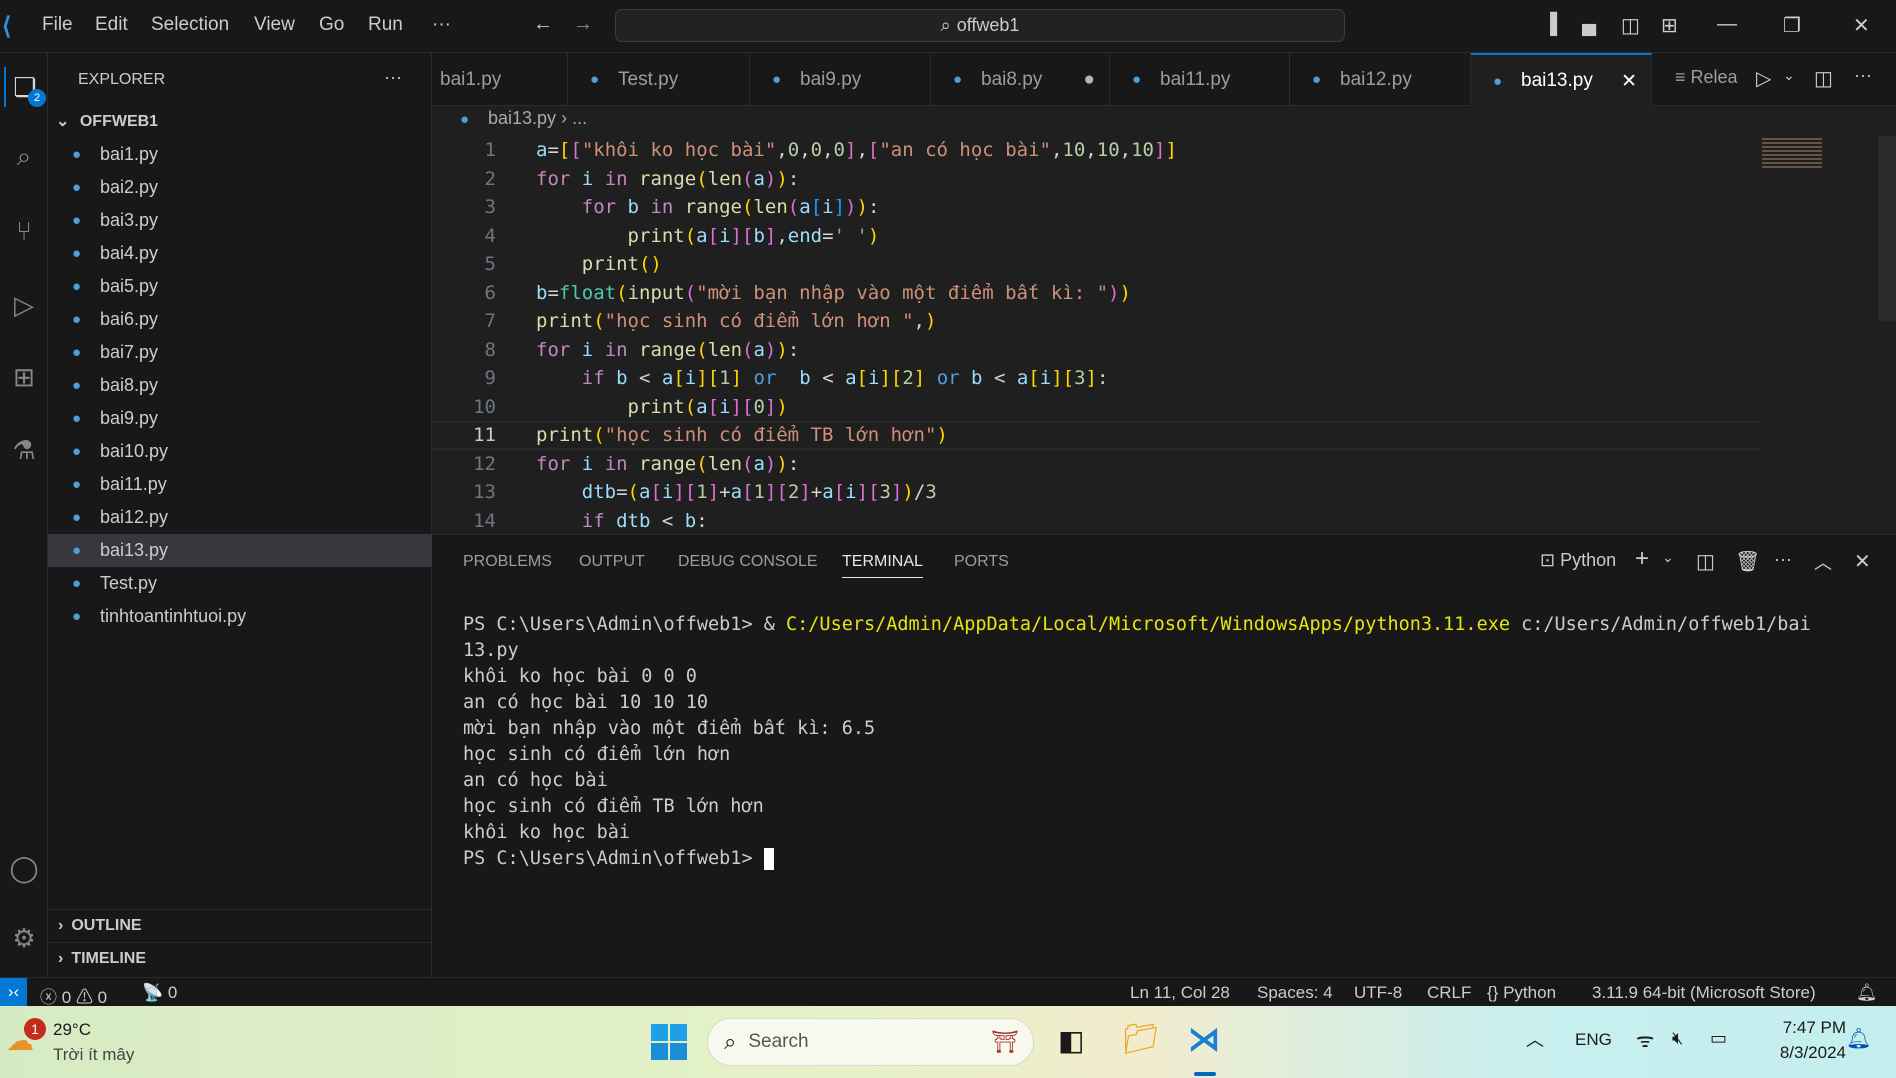  Describe the element at coordinates (240, 616) in the screenshot. I see `file-item: ● tinhtoantinhtuoi.py` at that location.